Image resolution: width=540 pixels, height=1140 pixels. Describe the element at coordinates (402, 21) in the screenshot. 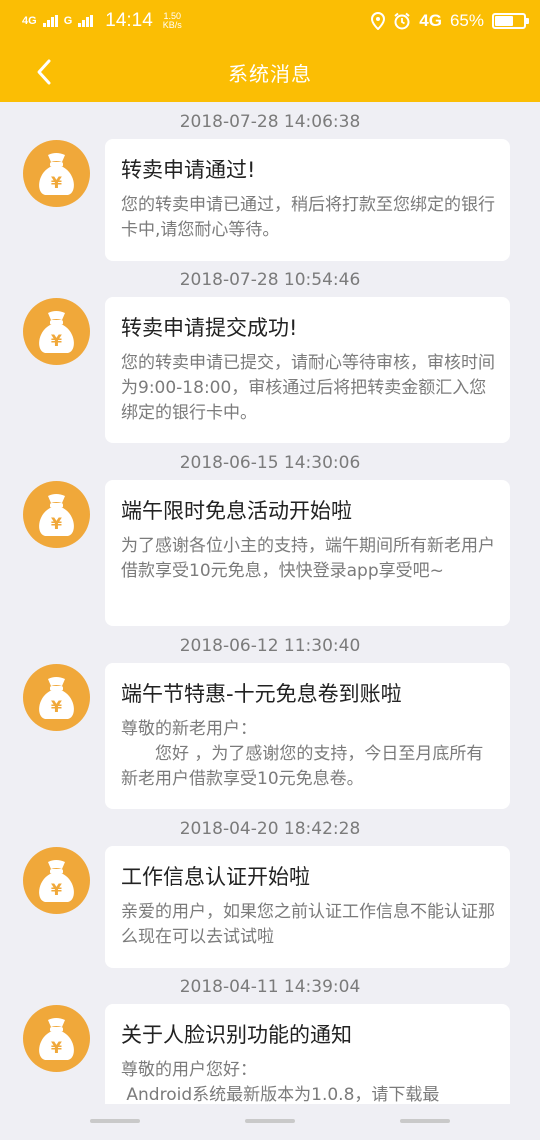

I see `alarm-icon` at that location.